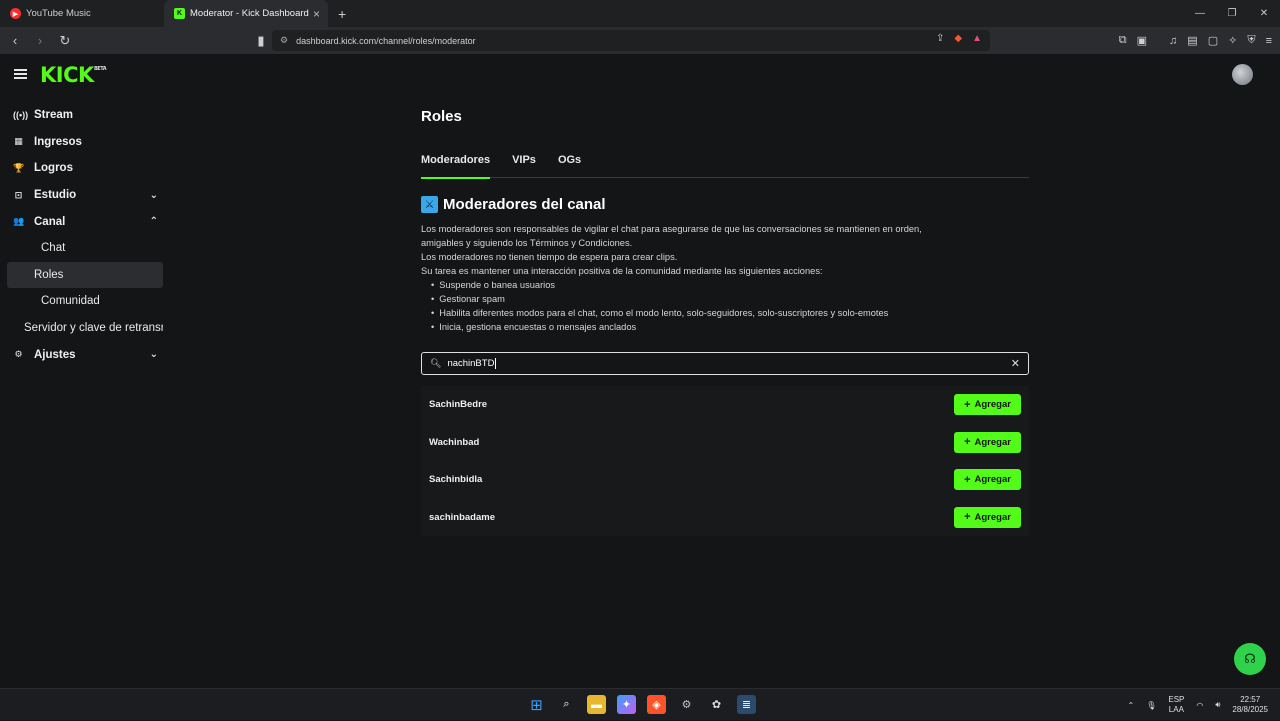 Image resolution: width=1280 pixels, height=721 pixels. I want to click on avatar, so click(1242, 74).